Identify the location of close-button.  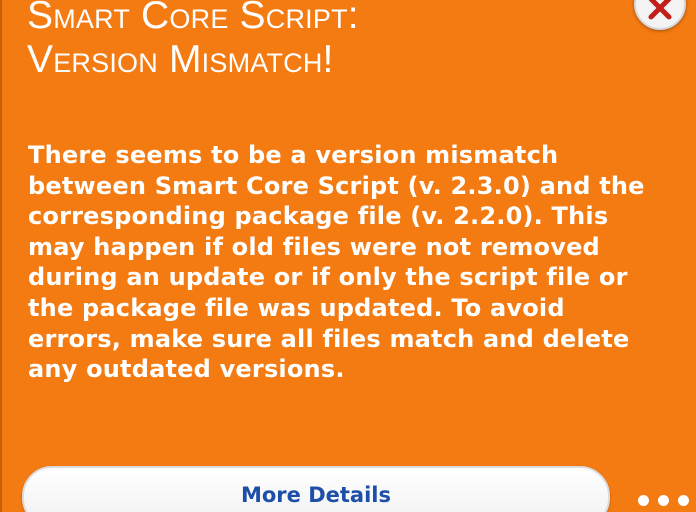
(660, 15).